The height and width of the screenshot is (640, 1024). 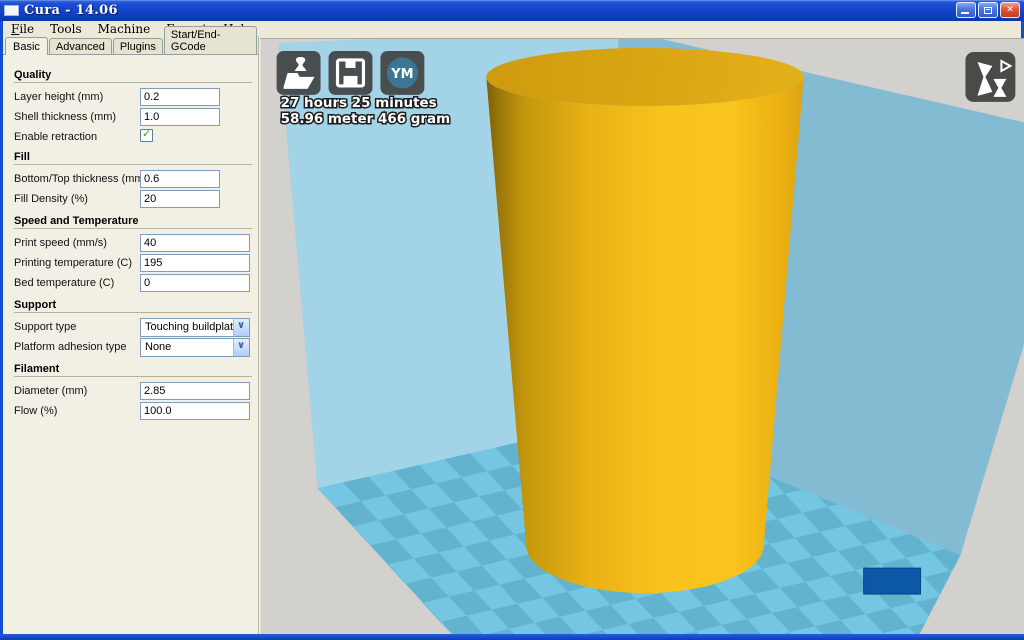 What do you see at coordinates (124, 29) in the screenshot?
I see `menu-machine: Machine` at bounding box center [124, 29].